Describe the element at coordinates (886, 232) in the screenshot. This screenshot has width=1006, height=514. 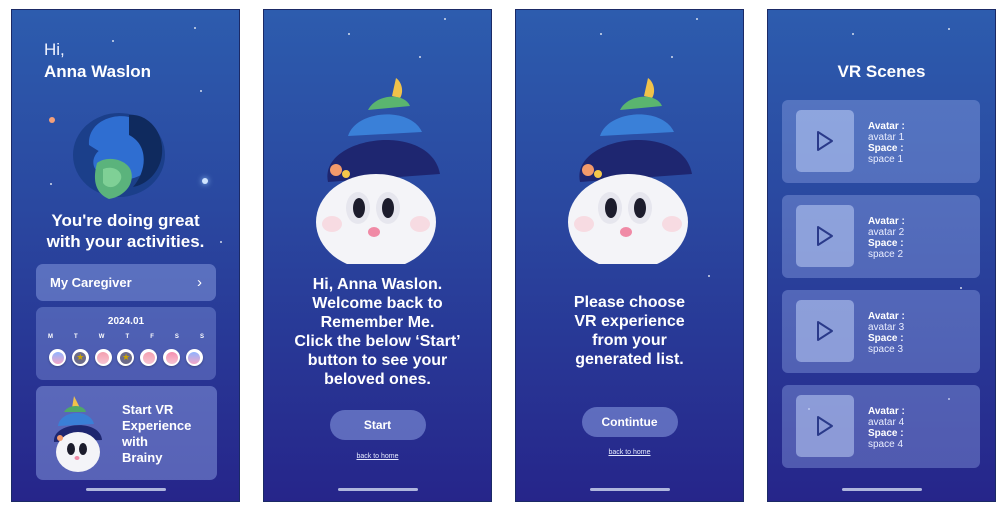
I see `avatar-value: avatar 2` at that location.